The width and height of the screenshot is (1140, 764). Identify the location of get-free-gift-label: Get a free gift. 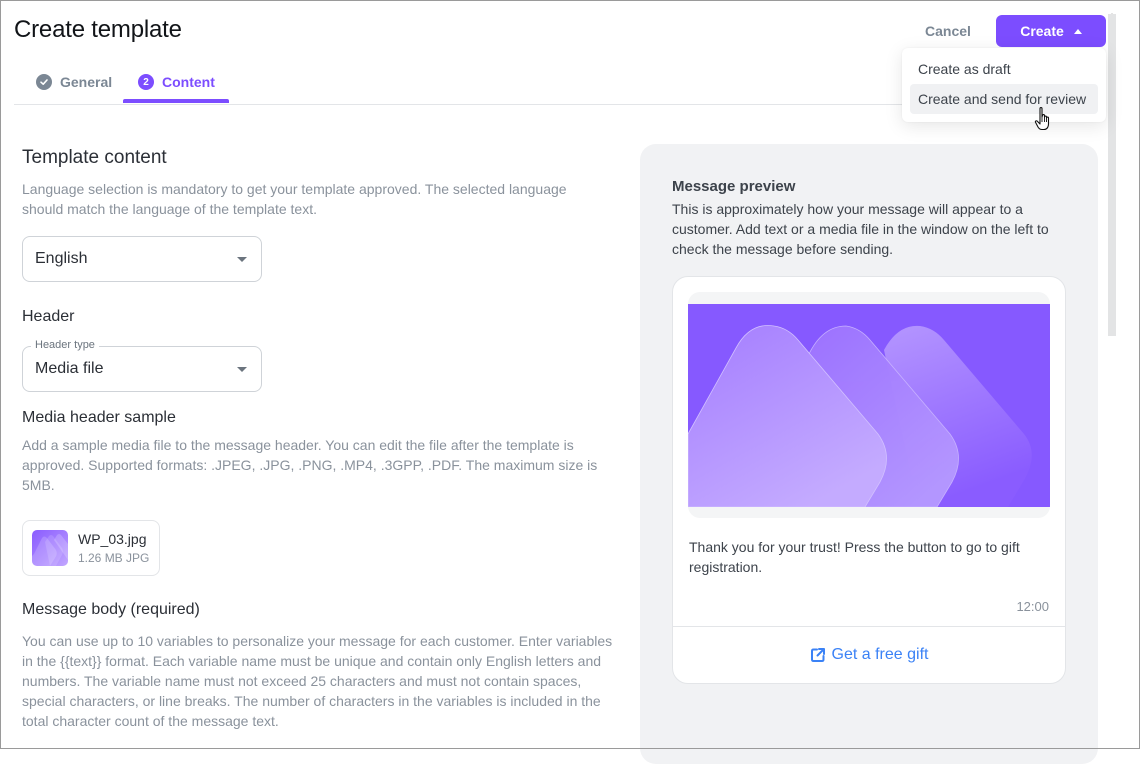
(880, 654).